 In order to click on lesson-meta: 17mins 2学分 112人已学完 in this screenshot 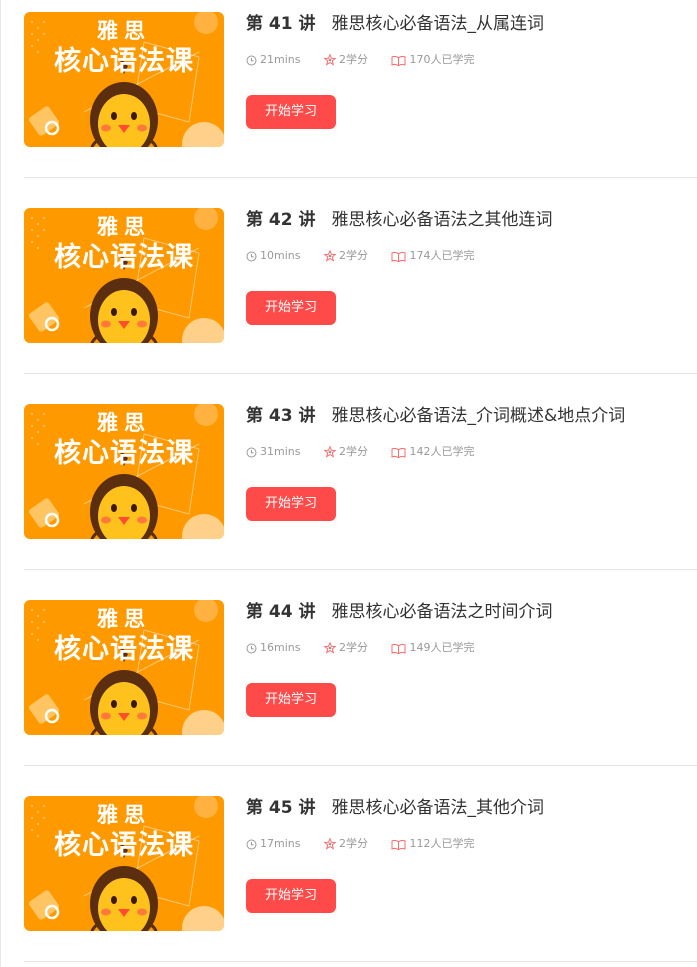, I will do `click(370, 844)`.